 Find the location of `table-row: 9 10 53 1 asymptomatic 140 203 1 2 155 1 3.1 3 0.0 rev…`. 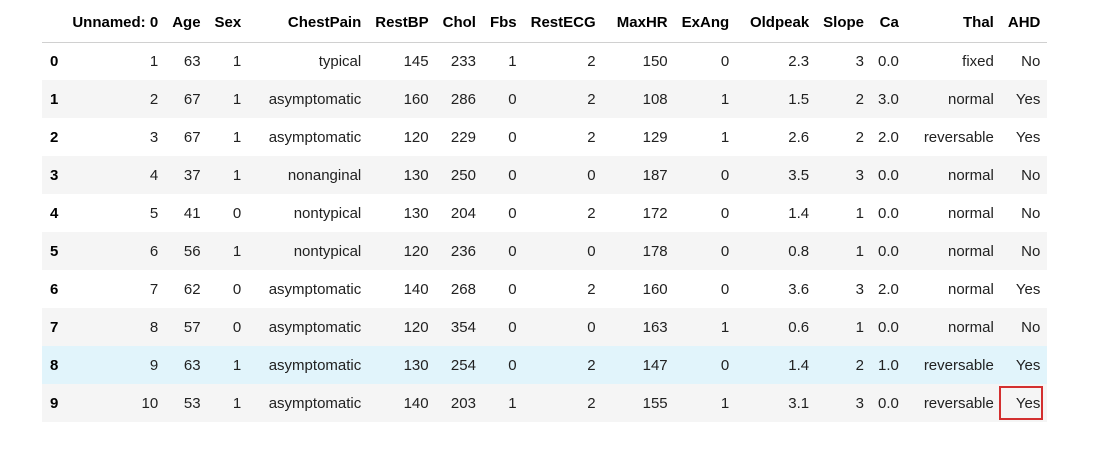

table-row: 9 10 53 1 asymptomatic 140 203 1 2 155 1 3.1 3 0.0 rev… is located at coordinates (545, 403).